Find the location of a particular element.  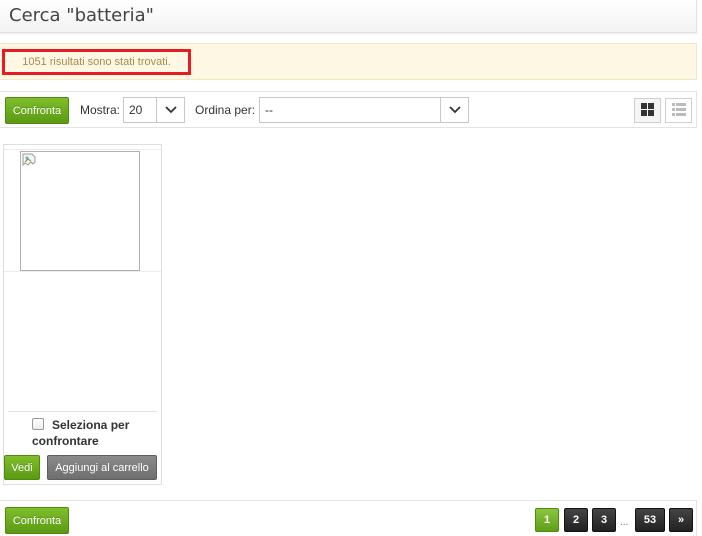

page-title: Cerca "batteria" is located at coordinates (81, 15).